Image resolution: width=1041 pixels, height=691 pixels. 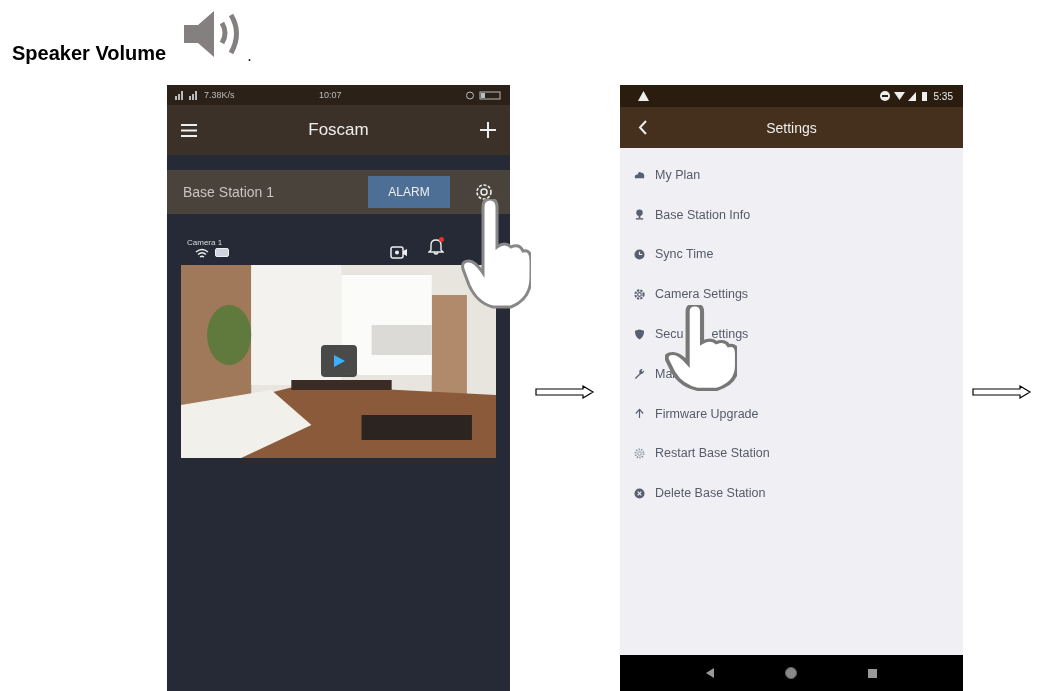 What do you see at coordinates (189, 130) in the screenshot?
I see `menu-icon` at bounding box center [189, 130].